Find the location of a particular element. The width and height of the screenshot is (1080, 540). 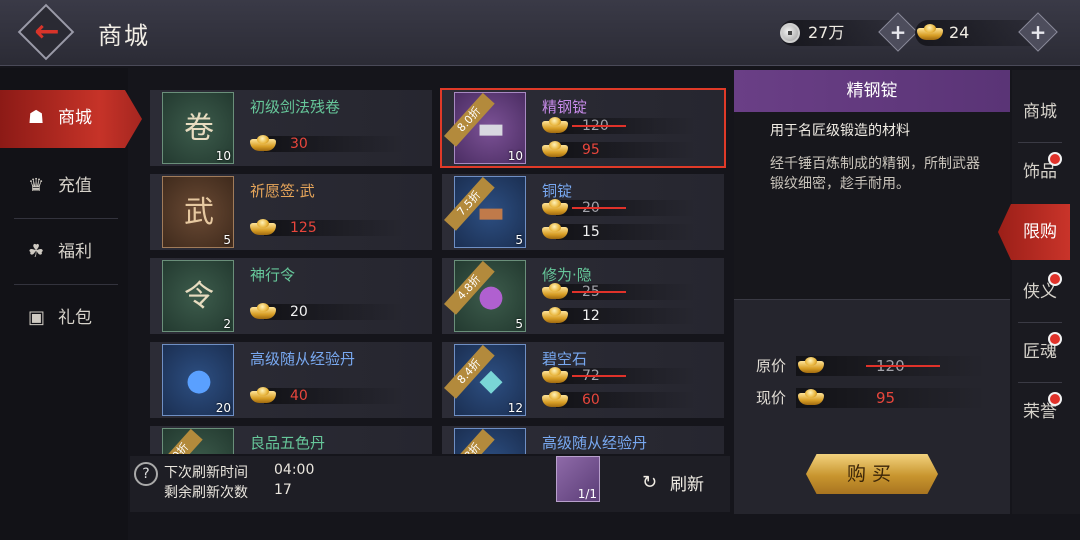

item-price: 95 is located at coordinates (627, 150).